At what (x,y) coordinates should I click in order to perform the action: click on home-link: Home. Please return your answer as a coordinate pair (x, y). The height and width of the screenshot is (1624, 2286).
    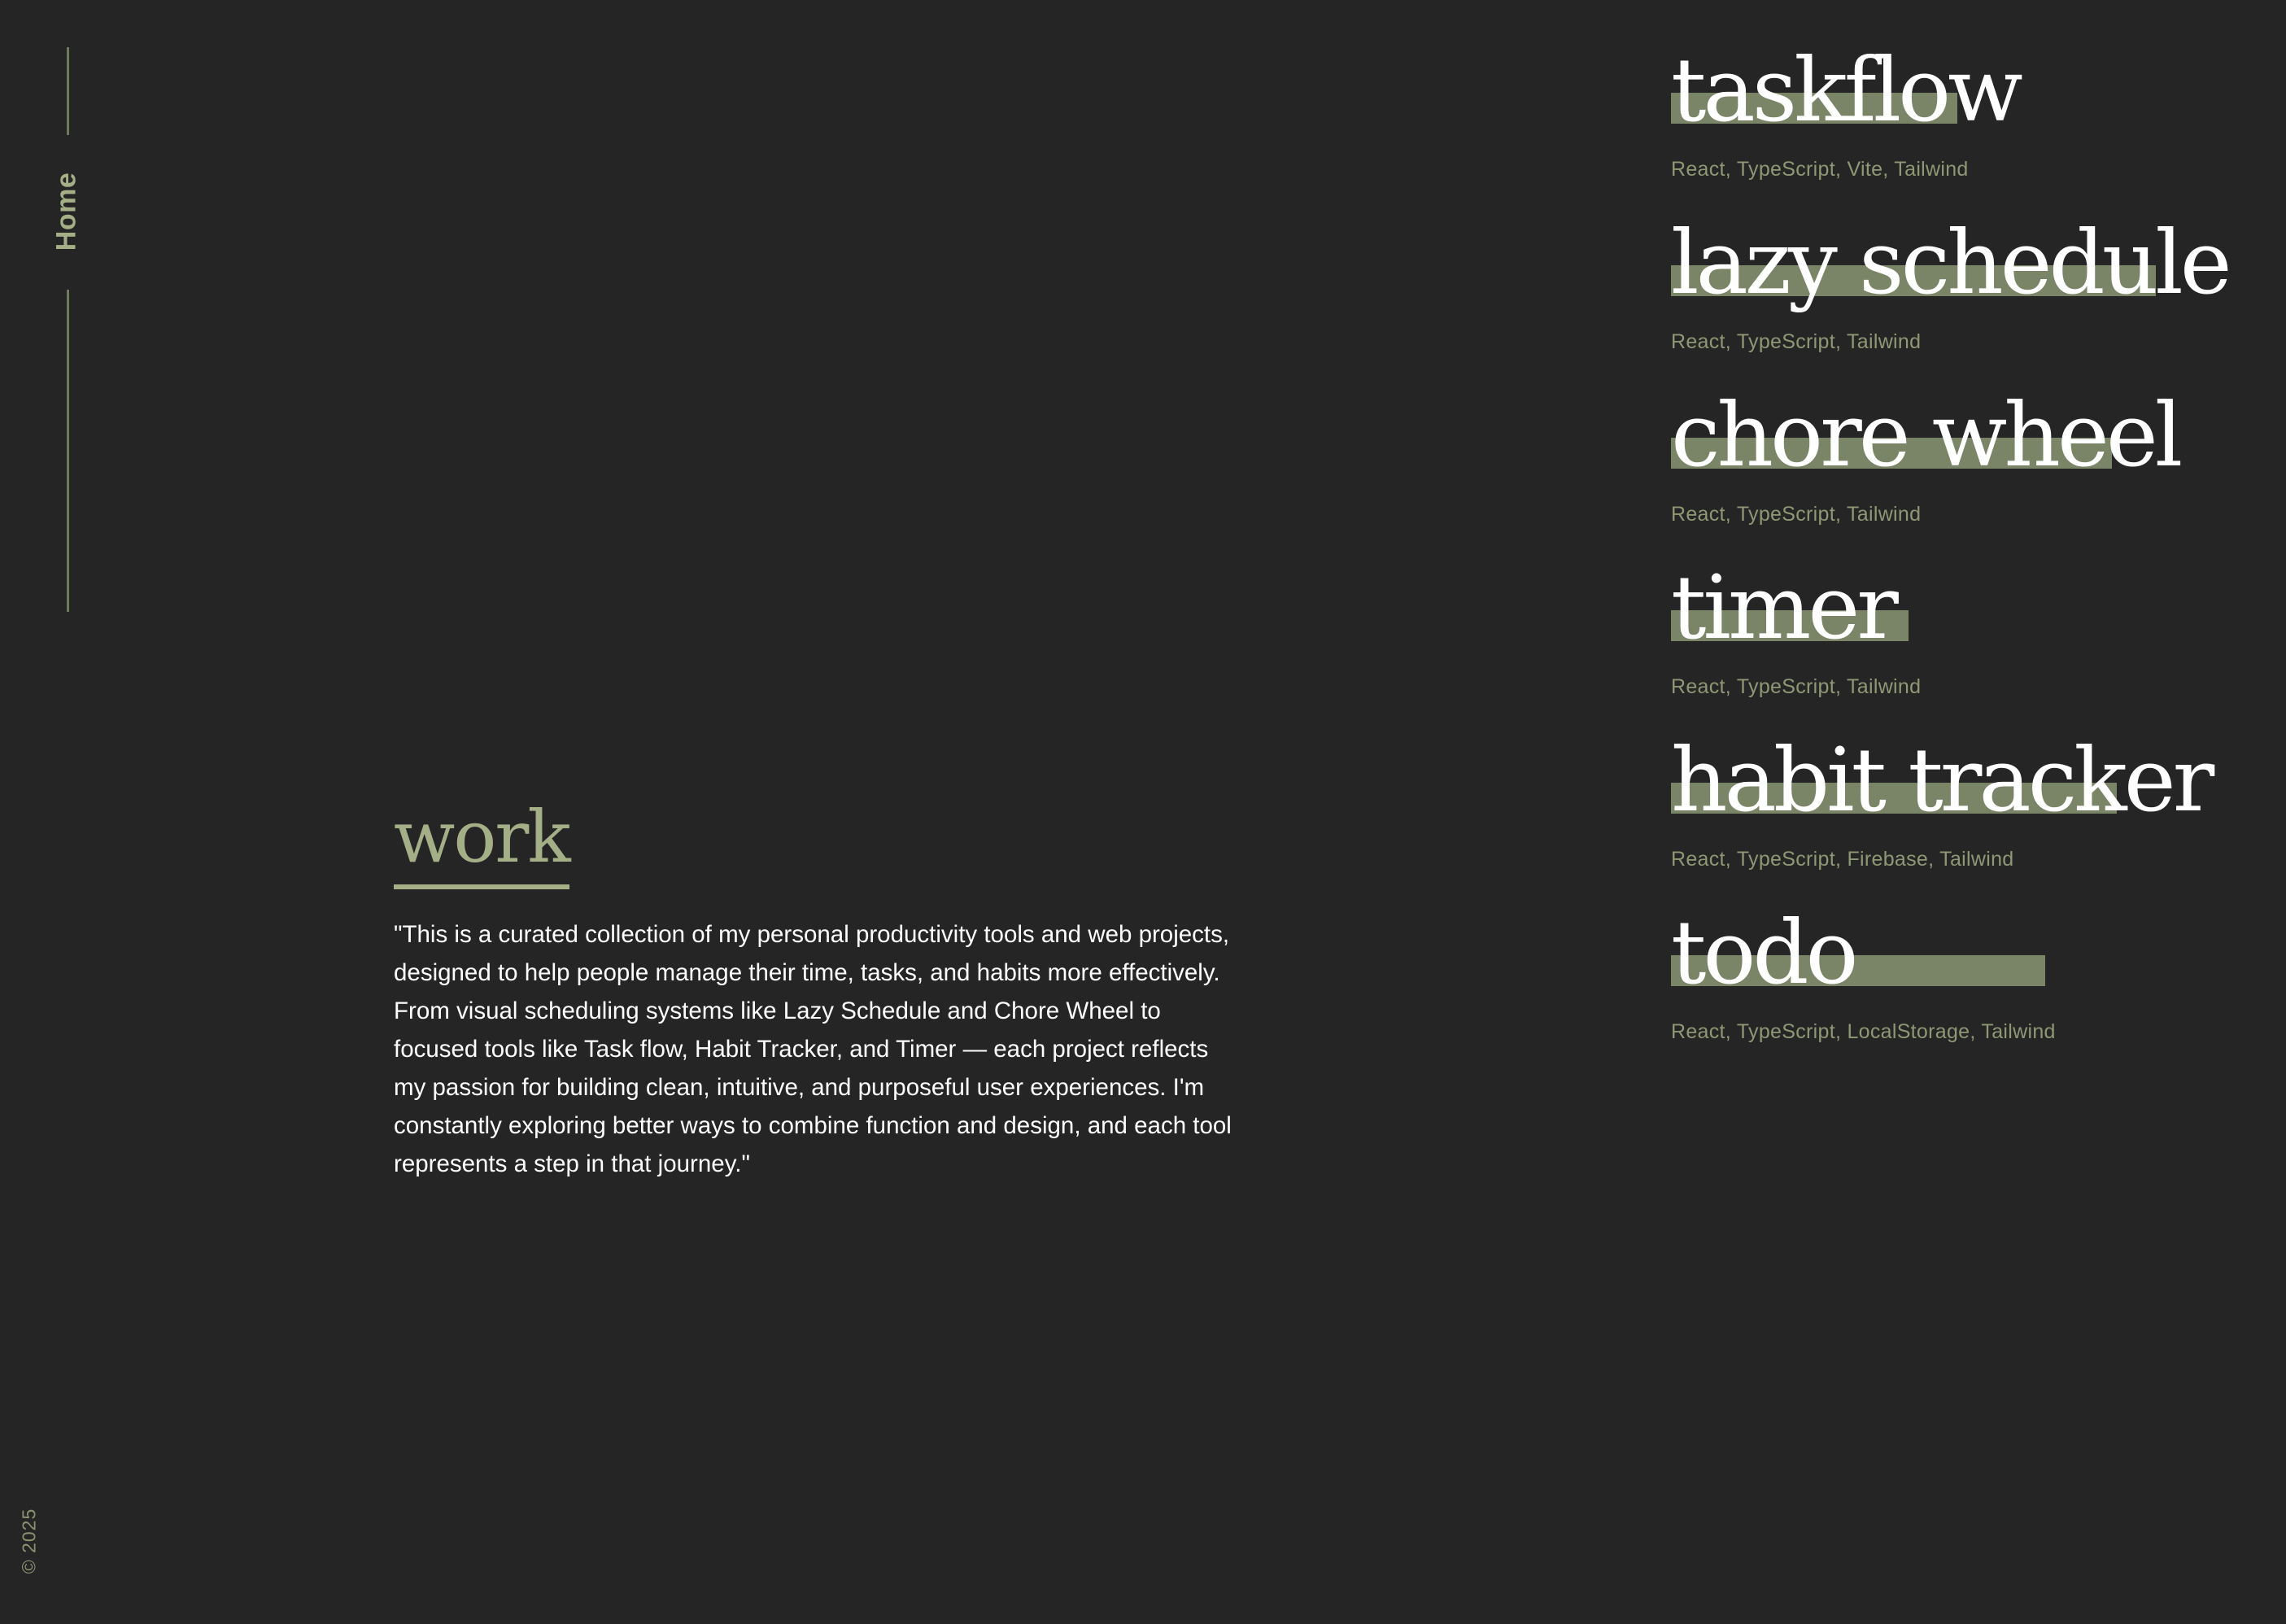
    Looking at the image, I should click on (67, 211).